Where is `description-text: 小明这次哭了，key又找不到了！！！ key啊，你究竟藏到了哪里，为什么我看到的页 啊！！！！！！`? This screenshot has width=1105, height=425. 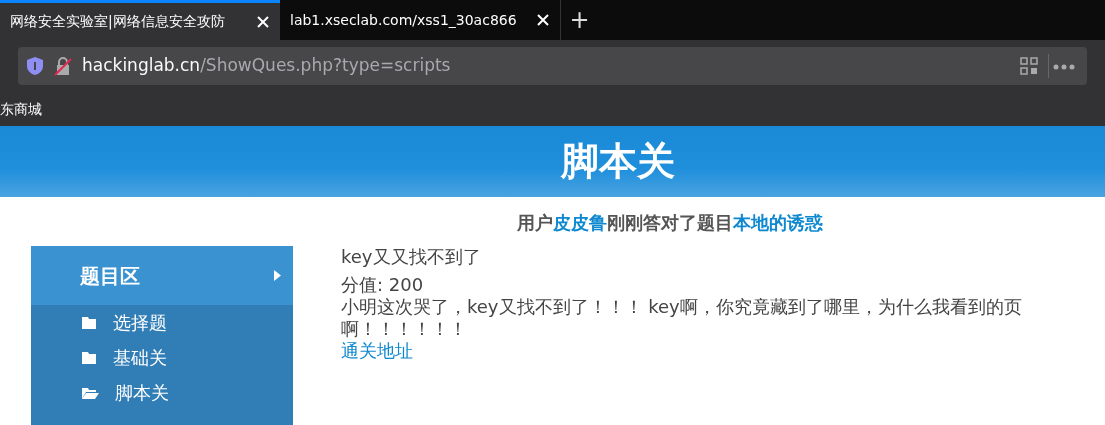
description-text: 小明这次哭了，key又找不到了！！！ key啊，你究竟藏到了哪里，为什么我看到的页 啊！！！！！！ is located at coordinates (681, 318).